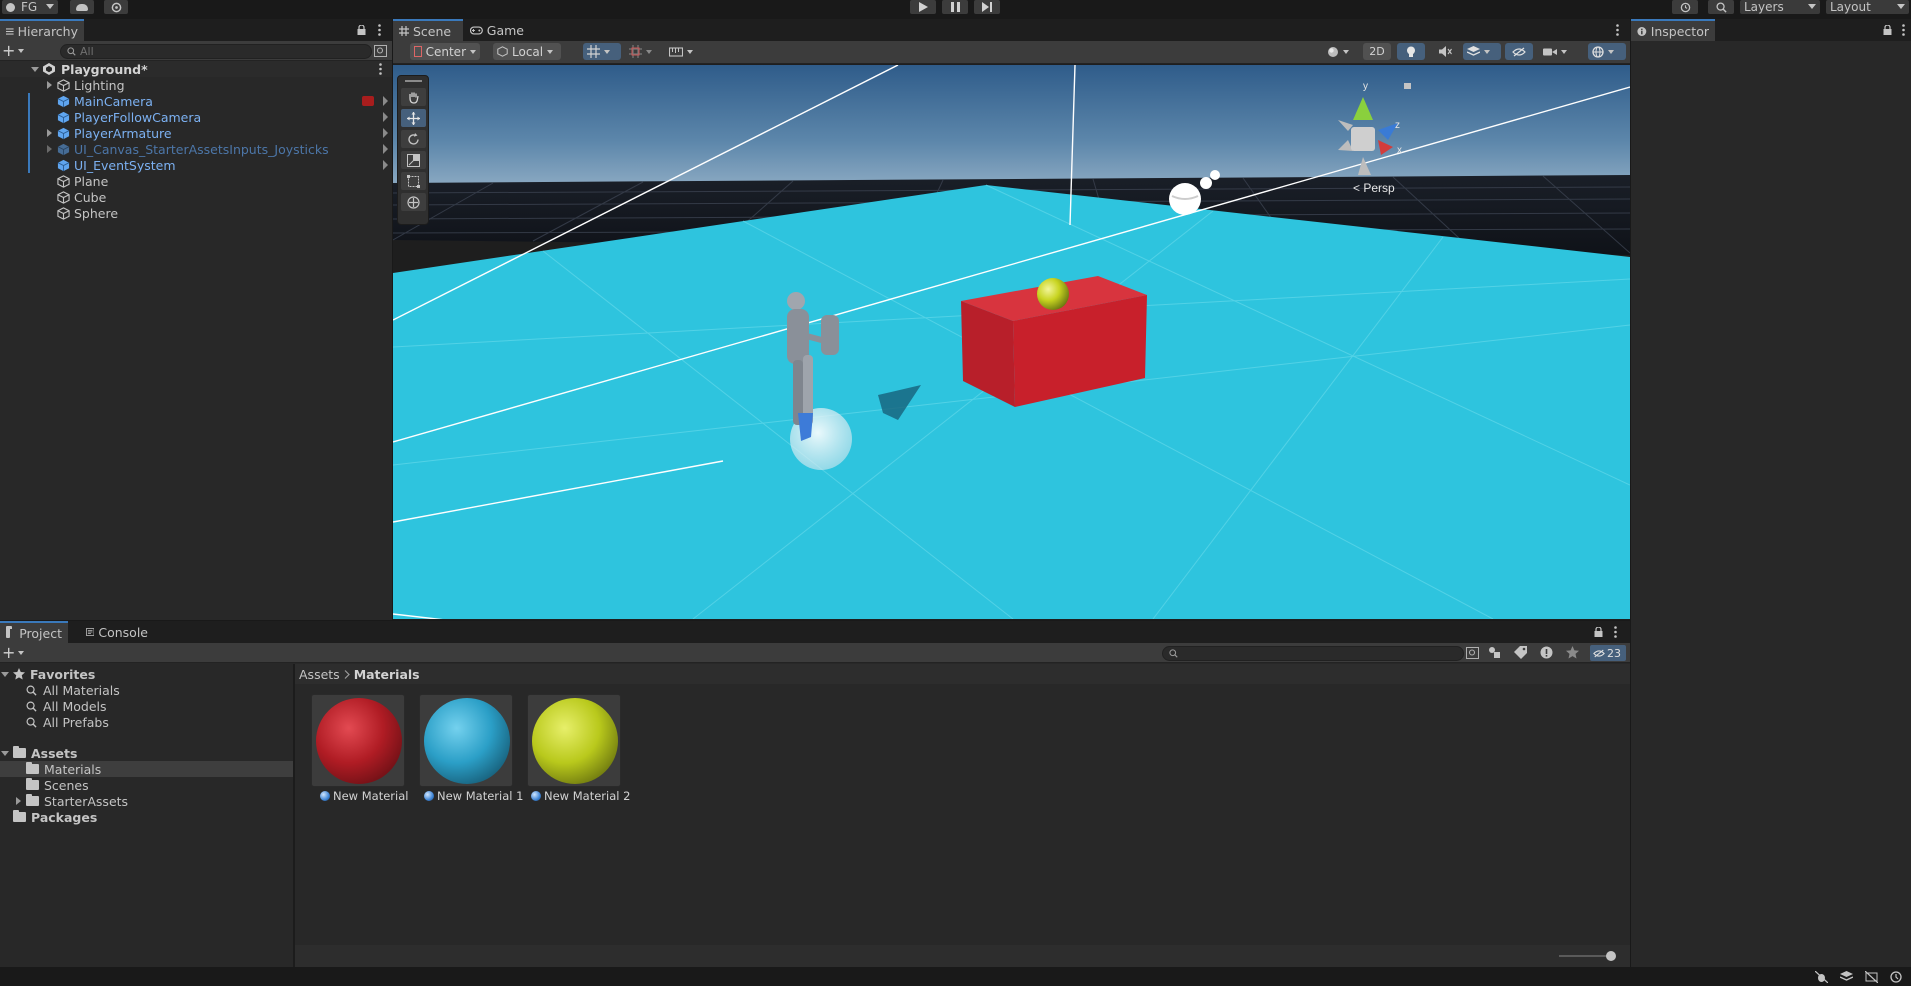 This screenshot has width=1911, height=986. What do you see at coordinates (1821, 977) in the screenshot?
I see `bug-icon` at bounding box center [1821, 977].